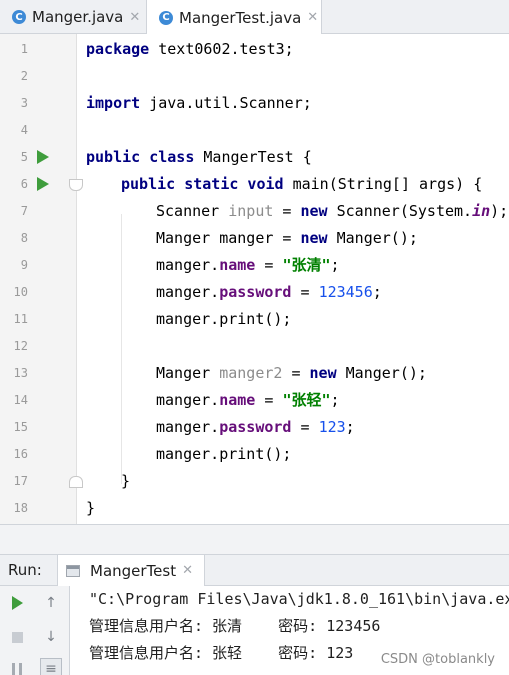 This screenshot has height=675, width=509. What do you see at coordinates (24, 184) in the screenshot?
I see `line-number: 6` at bounding box center [24, 184].